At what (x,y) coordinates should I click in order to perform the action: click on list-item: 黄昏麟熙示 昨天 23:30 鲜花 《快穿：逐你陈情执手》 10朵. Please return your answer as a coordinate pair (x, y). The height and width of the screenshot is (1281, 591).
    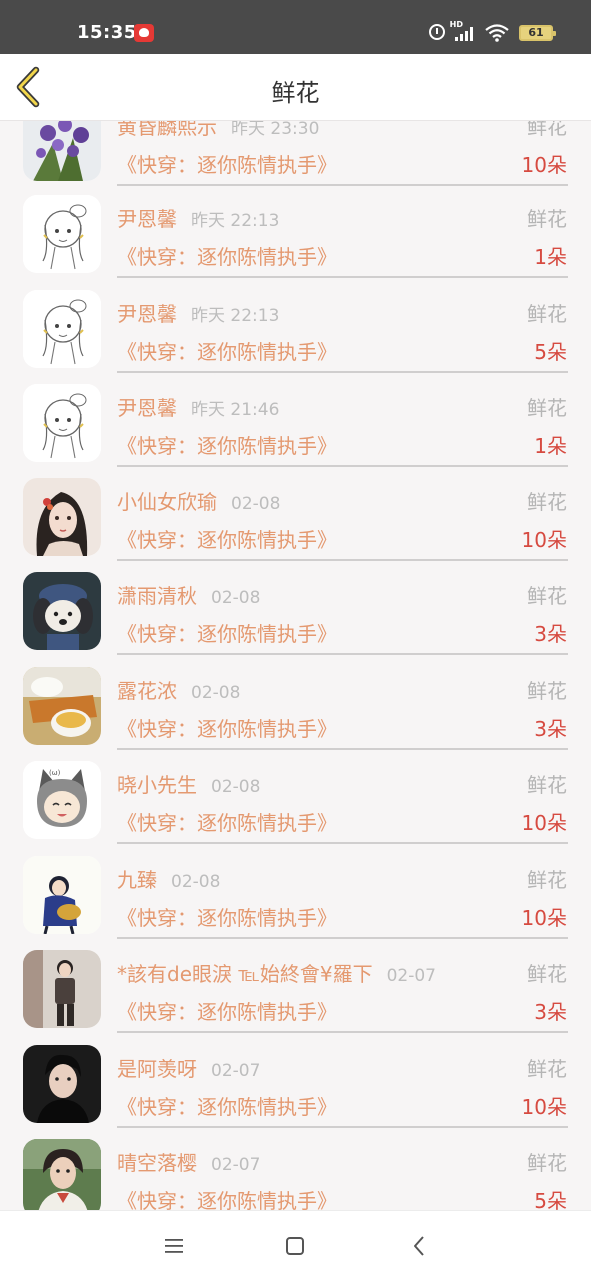
    Looking at the image, I should click on (295, 159).